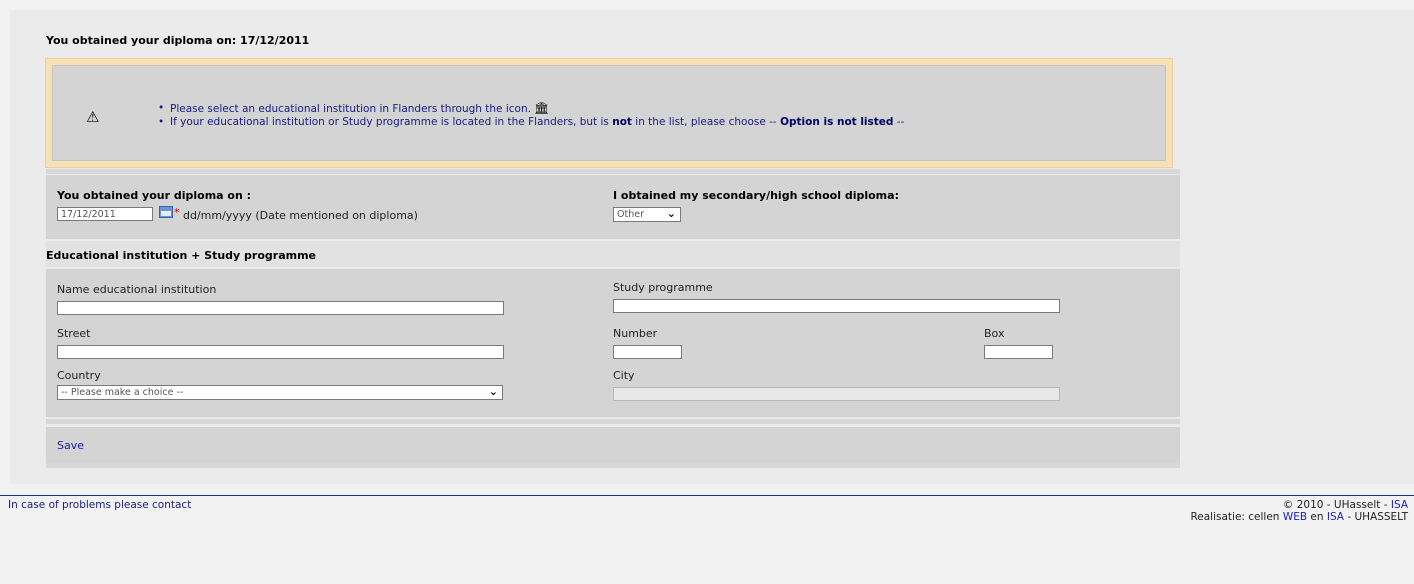  Describe the element at coordinates (635, 333) in the screenshot. I see `number-label: Number` at that location.